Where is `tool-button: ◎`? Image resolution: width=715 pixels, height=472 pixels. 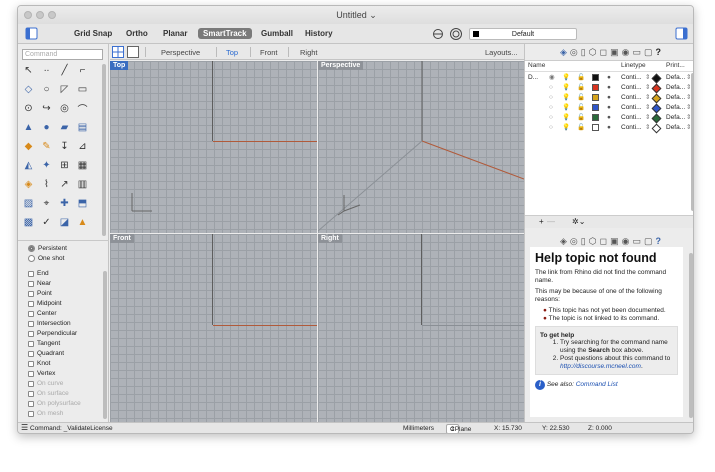
tool-button: ◎ is located at coordinates (64, 108).